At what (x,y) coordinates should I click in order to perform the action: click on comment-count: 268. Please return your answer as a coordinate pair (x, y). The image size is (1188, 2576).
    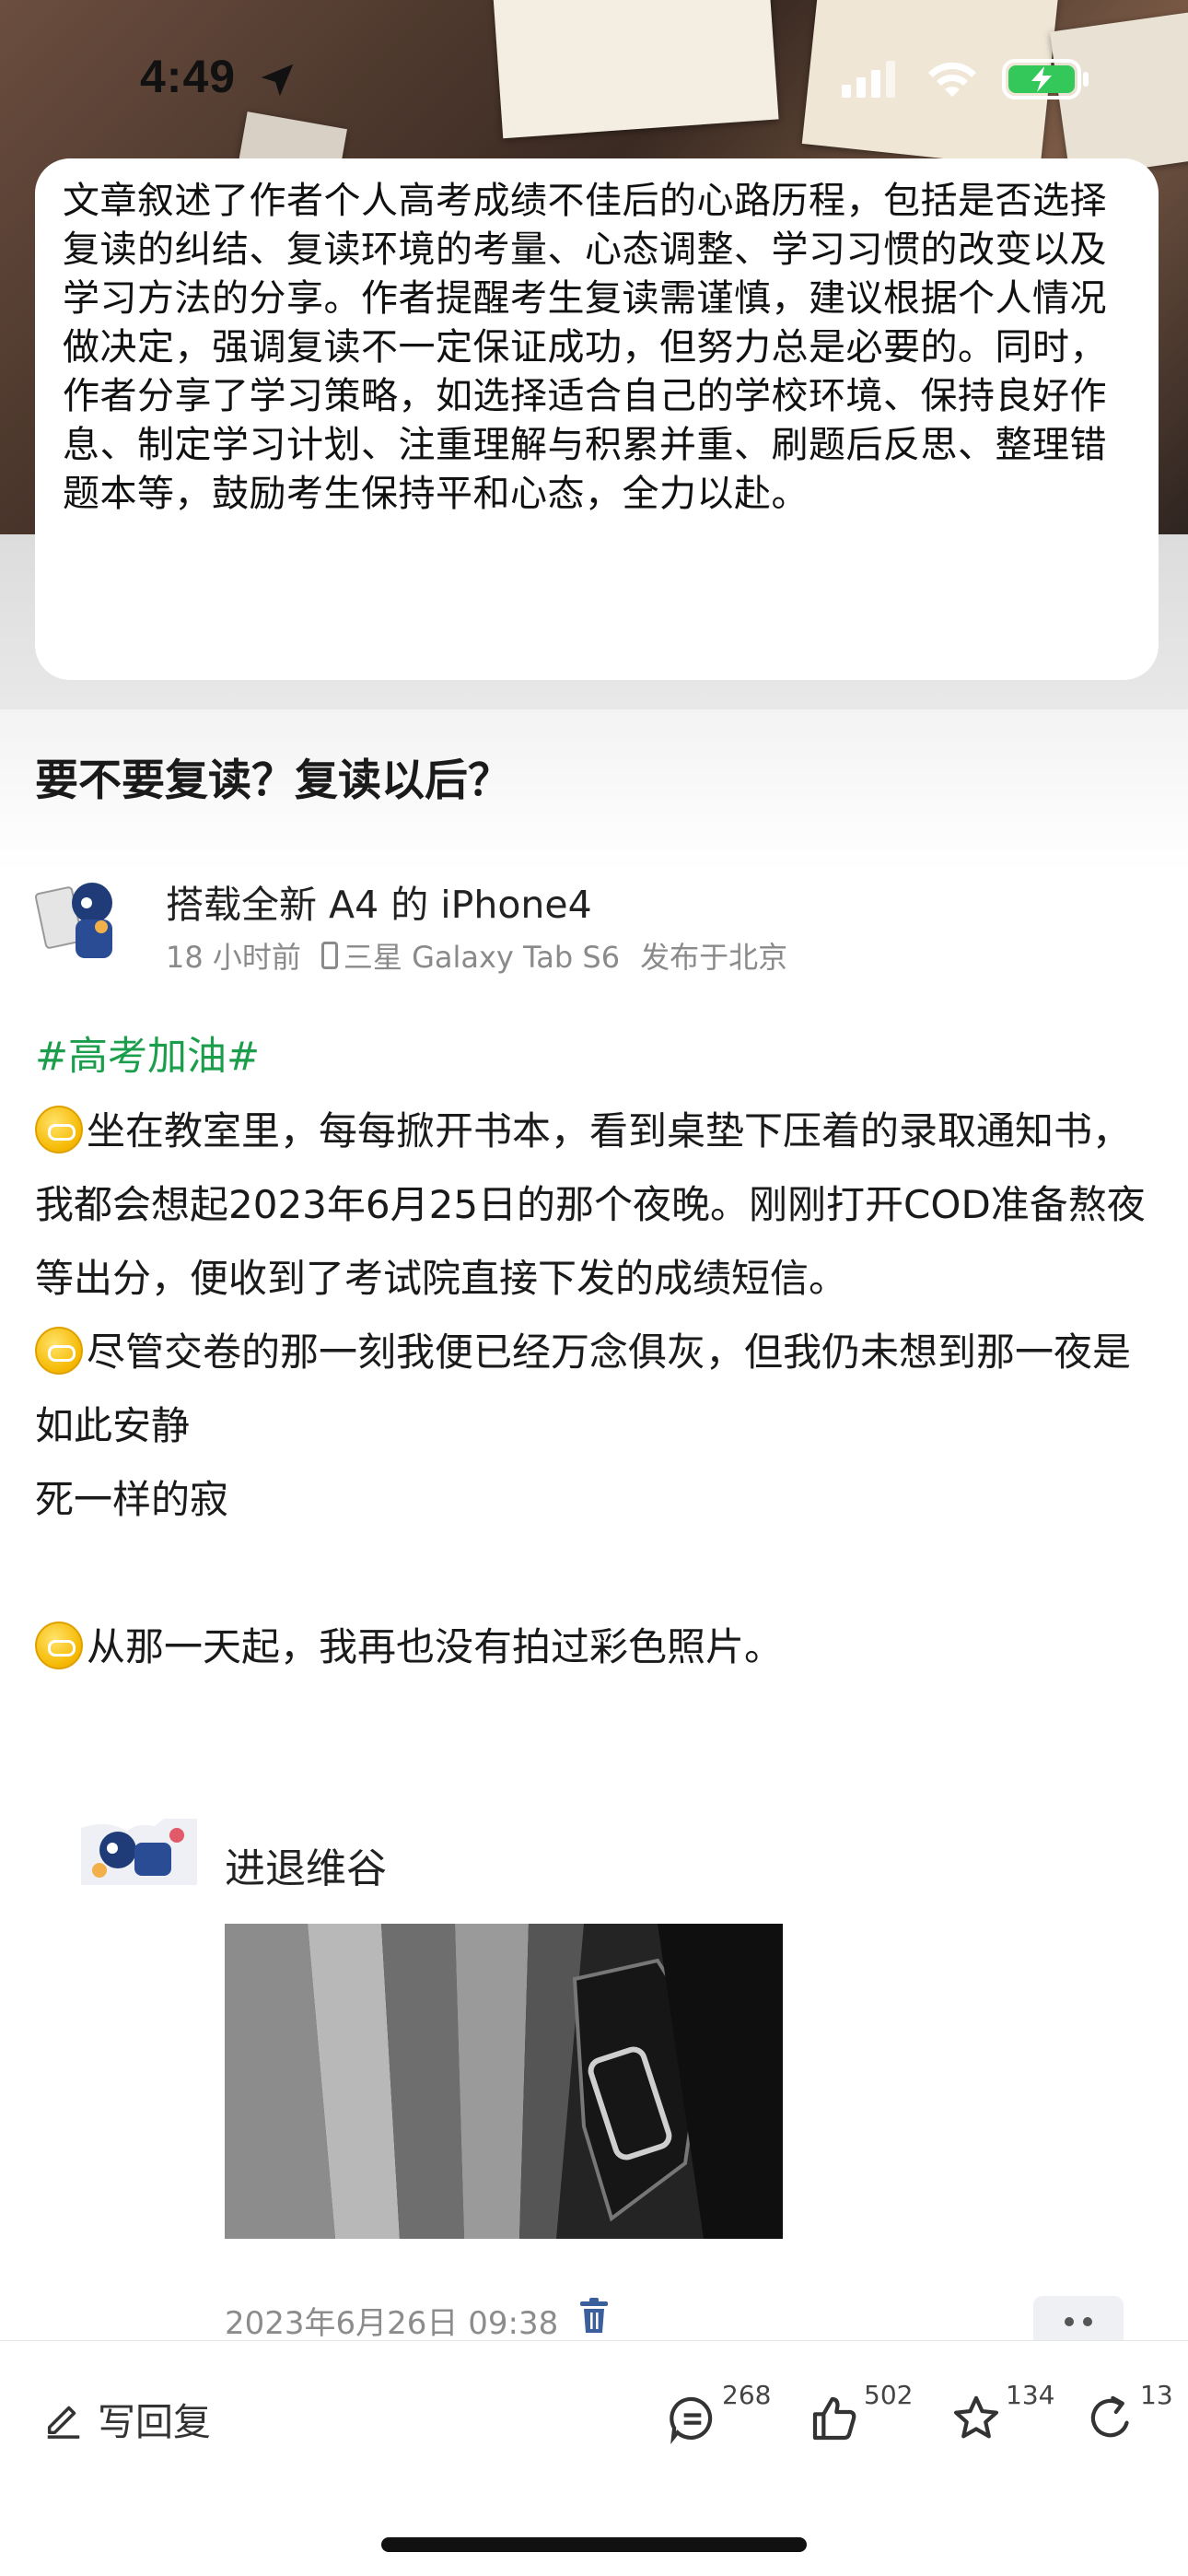
    Looking at the image, I should click on (747, 2395).